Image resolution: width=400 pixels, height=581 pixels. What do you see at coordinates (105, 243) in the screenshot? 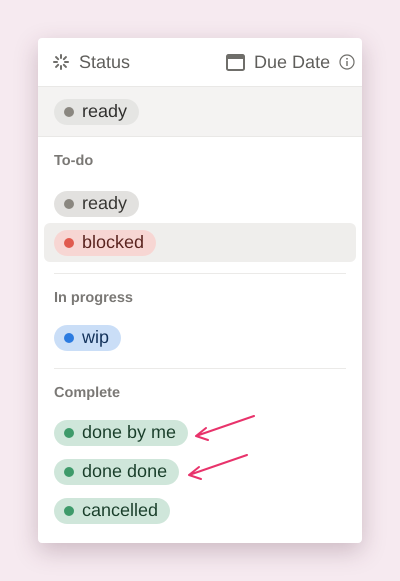
I see `status-option: blocked` at bounding box center [105, 243].